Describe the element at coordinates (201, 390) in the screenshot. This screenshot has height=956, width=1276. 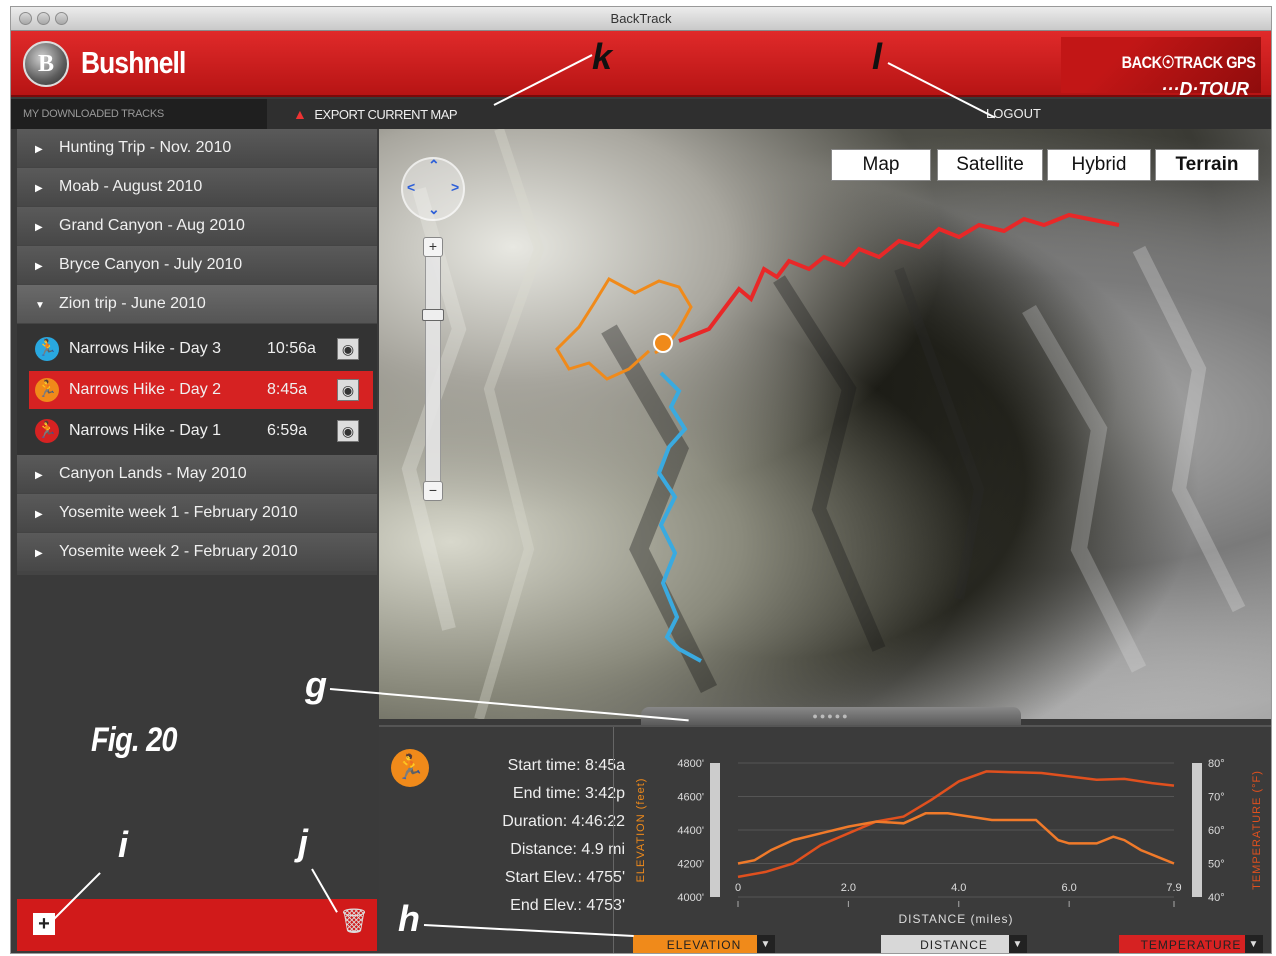
I see `subtrack-item-selected: 🏃 Narrows Hike - Day 2 8:45a ◉` at that location.